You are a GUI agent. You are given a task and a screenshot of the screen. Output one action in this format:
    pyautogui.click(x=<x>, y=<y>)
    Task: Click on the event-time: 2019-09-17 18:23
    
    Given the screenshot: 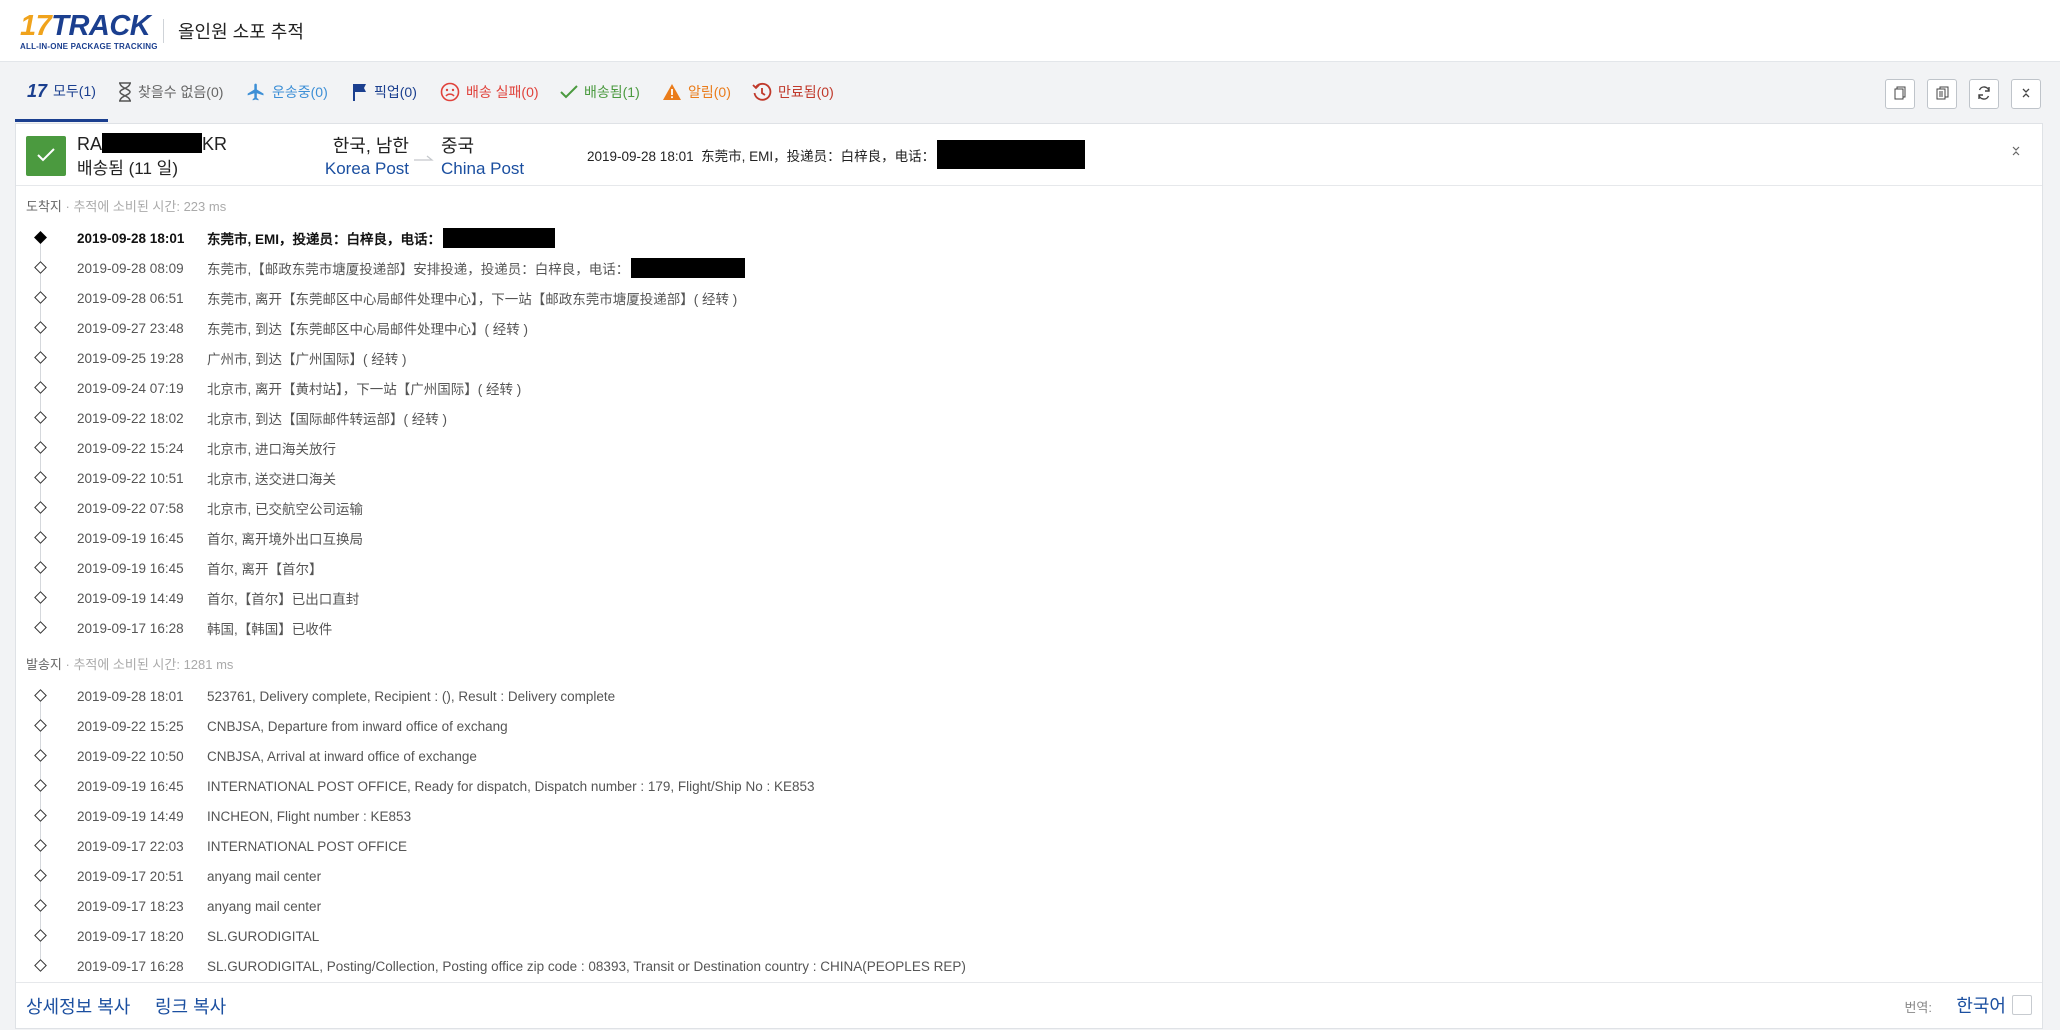 What is the action you would take?
    pyautogui.click(x=130, y=906)
    